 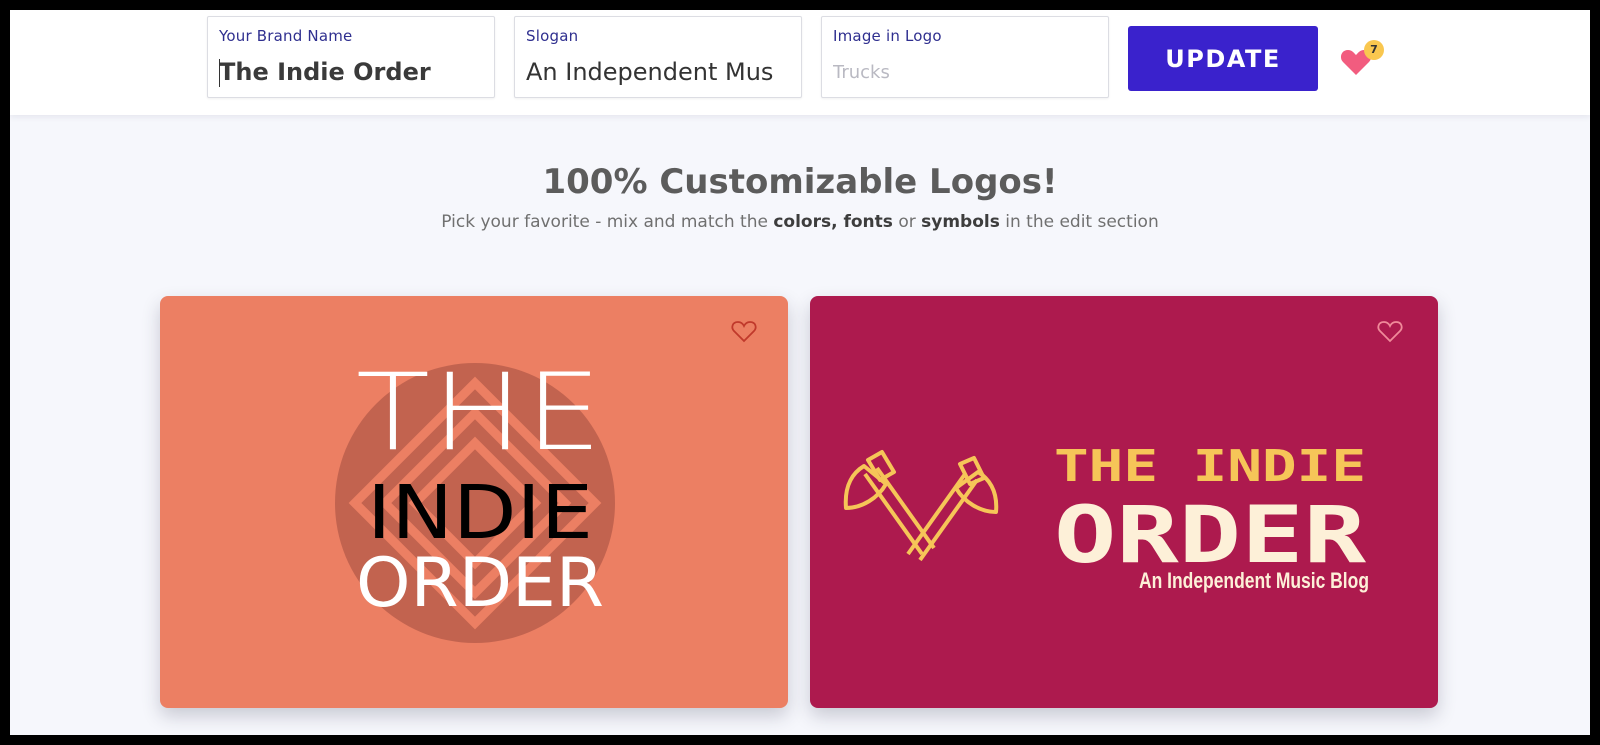 What do you see at coordinates (1079, 222) in the screenshot?
I see `subtitle-suffix: in the edit section` at bounding box center [1079, 222].